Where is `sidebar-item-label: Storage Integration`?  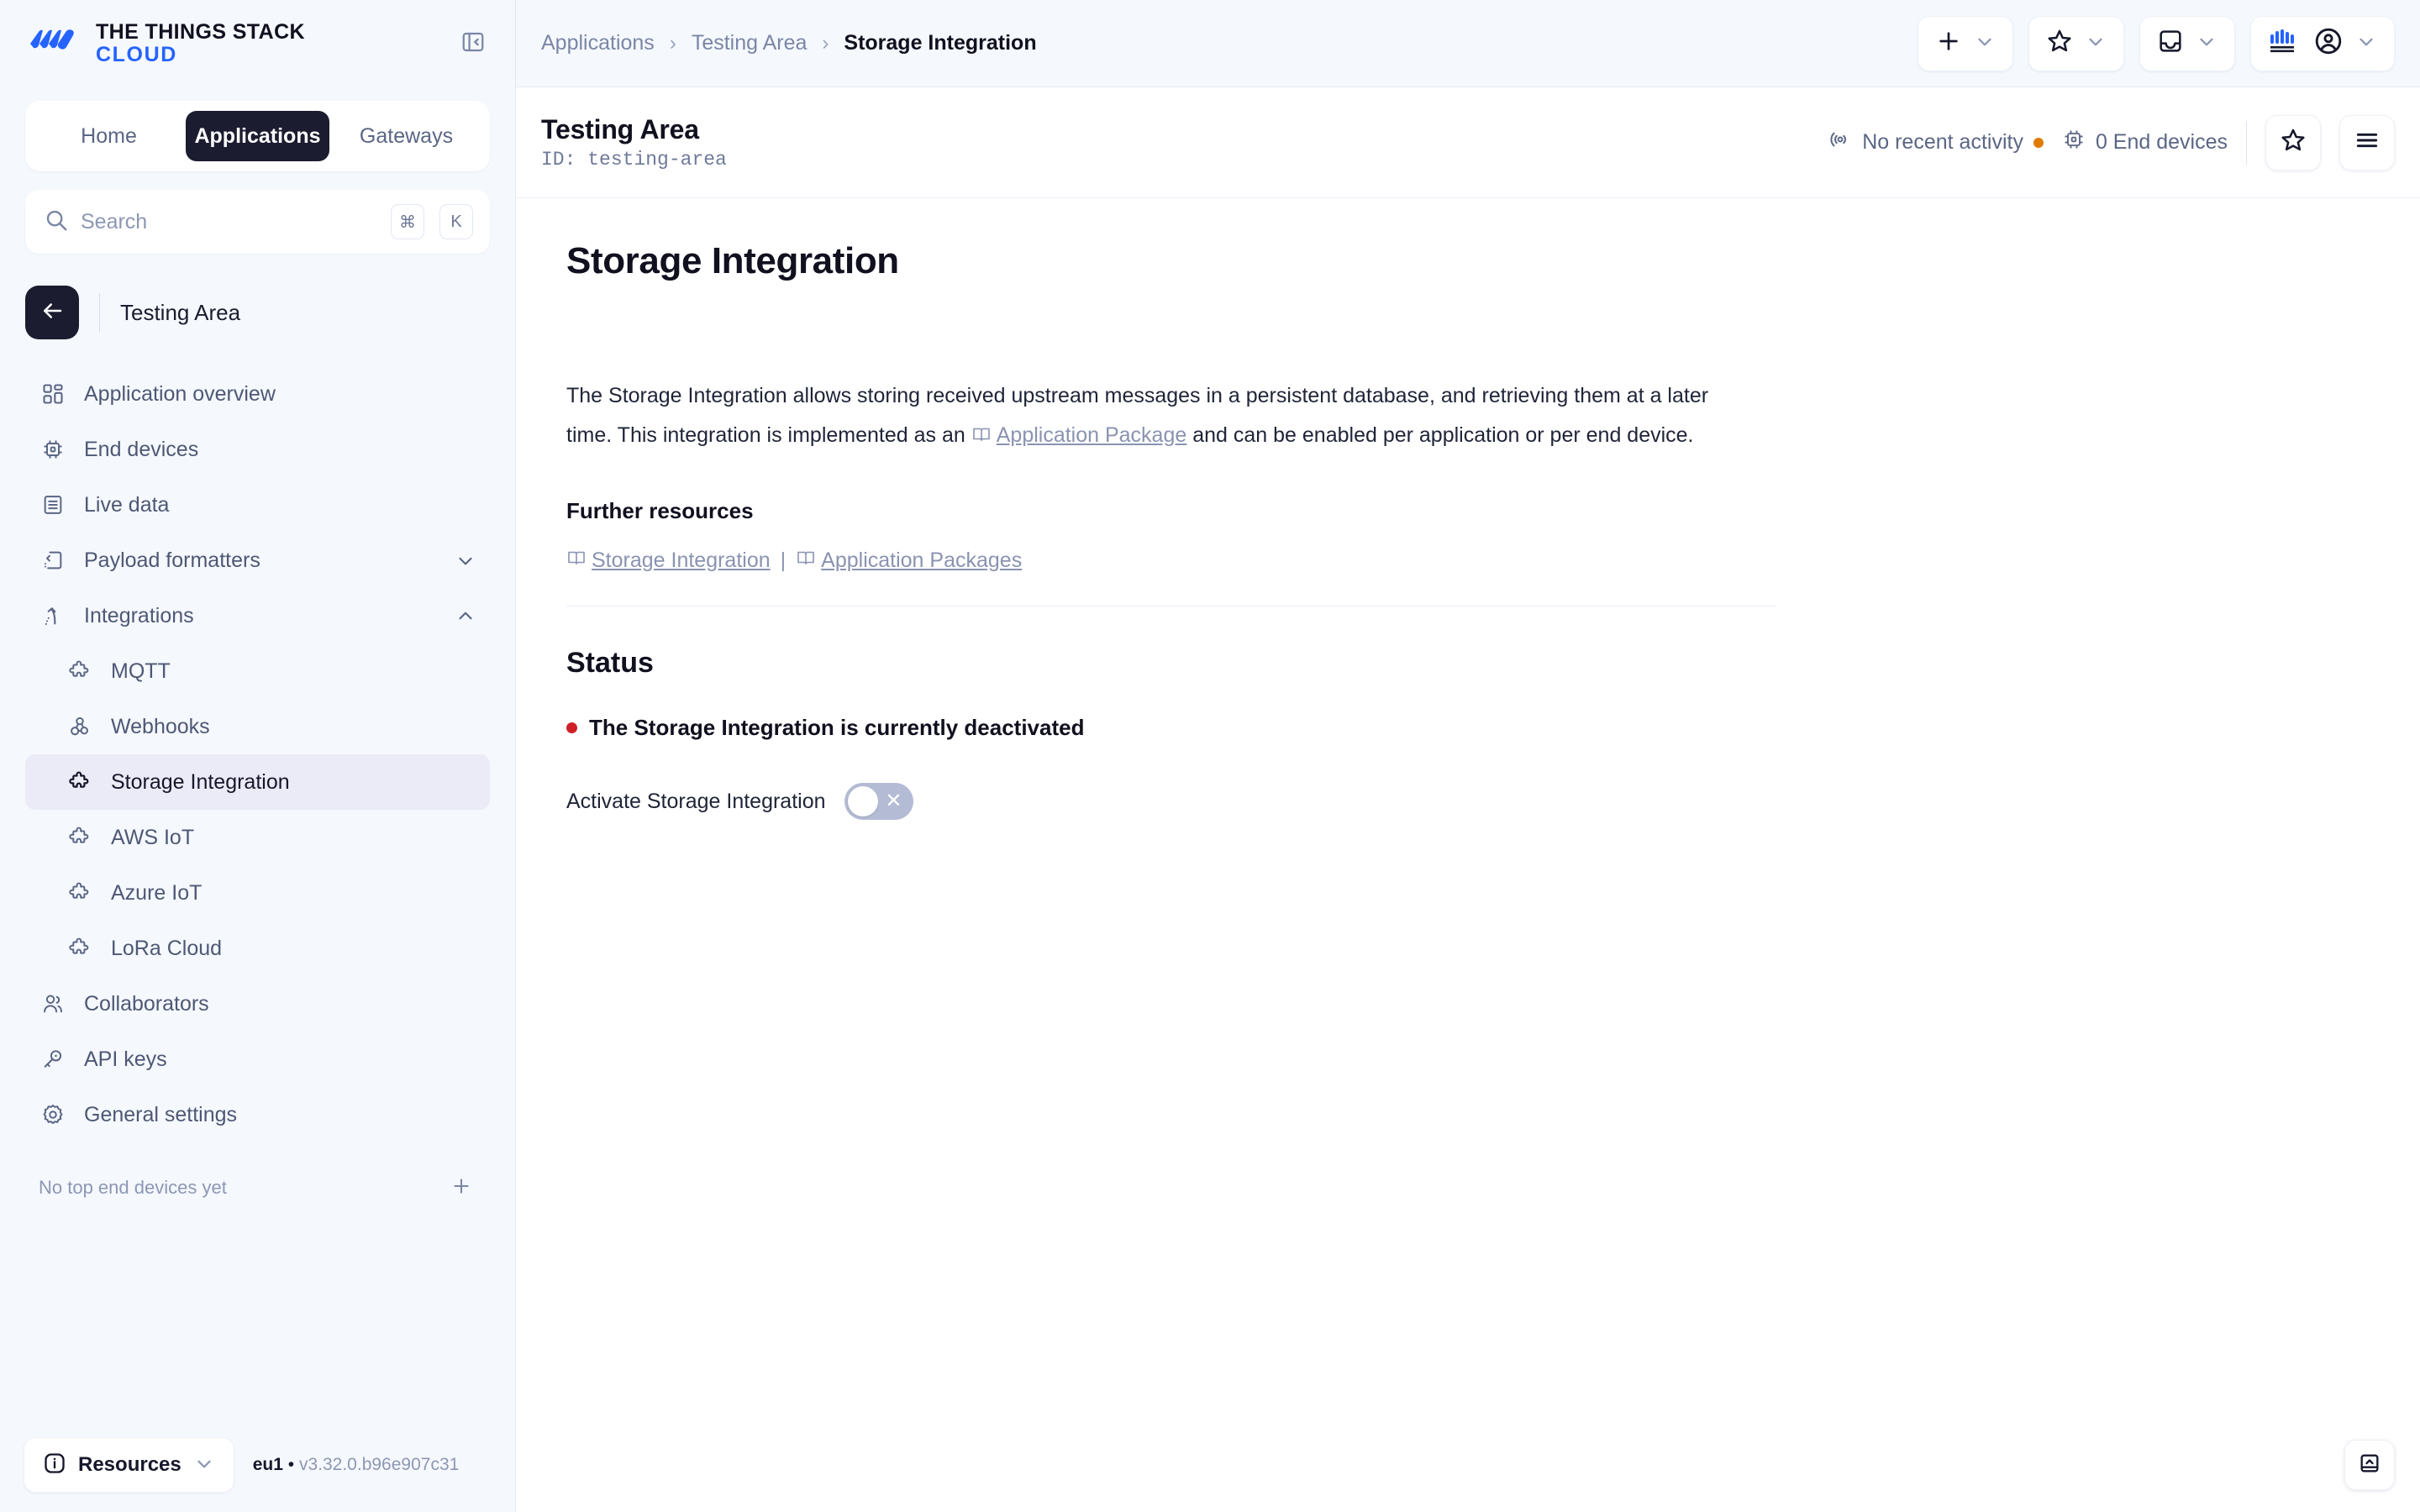
sidebar-item-label: Storage Integration is located at coordinates (200, 781).